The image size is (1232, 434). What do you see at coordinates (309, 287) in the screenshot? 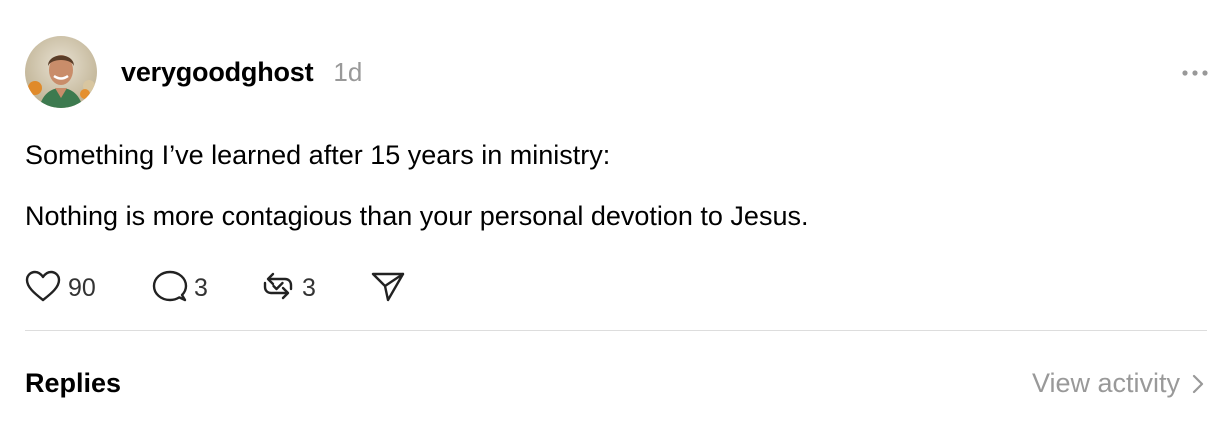
I see `repost-count: 3` at bounding box center [309, 287].